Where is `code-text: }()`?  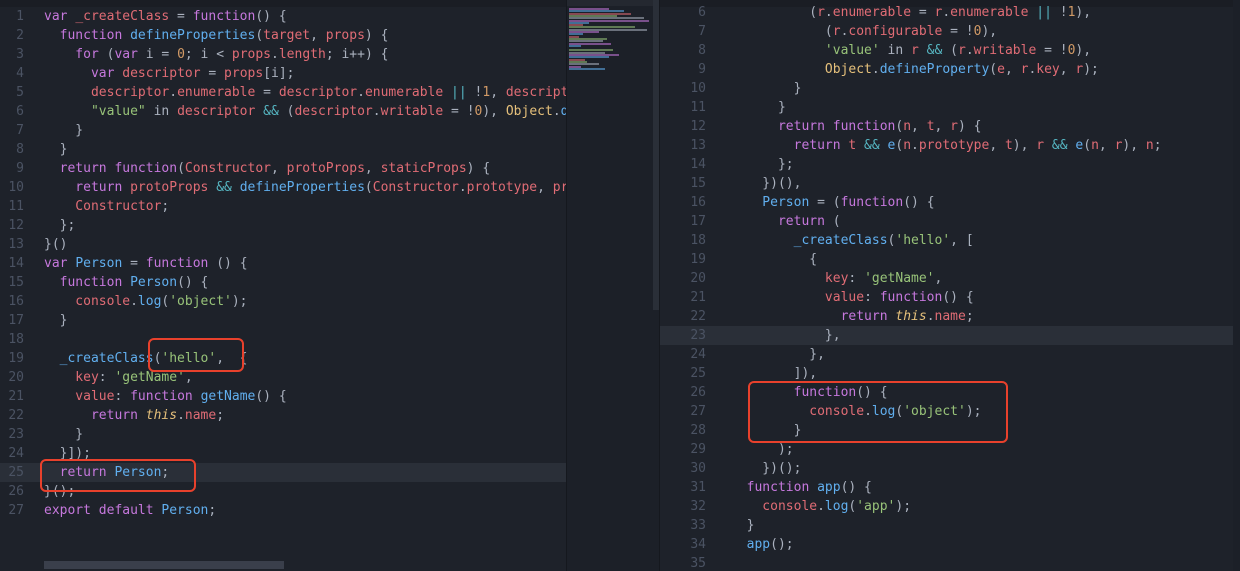 code-text: }() is located at coordinates (55, 244).